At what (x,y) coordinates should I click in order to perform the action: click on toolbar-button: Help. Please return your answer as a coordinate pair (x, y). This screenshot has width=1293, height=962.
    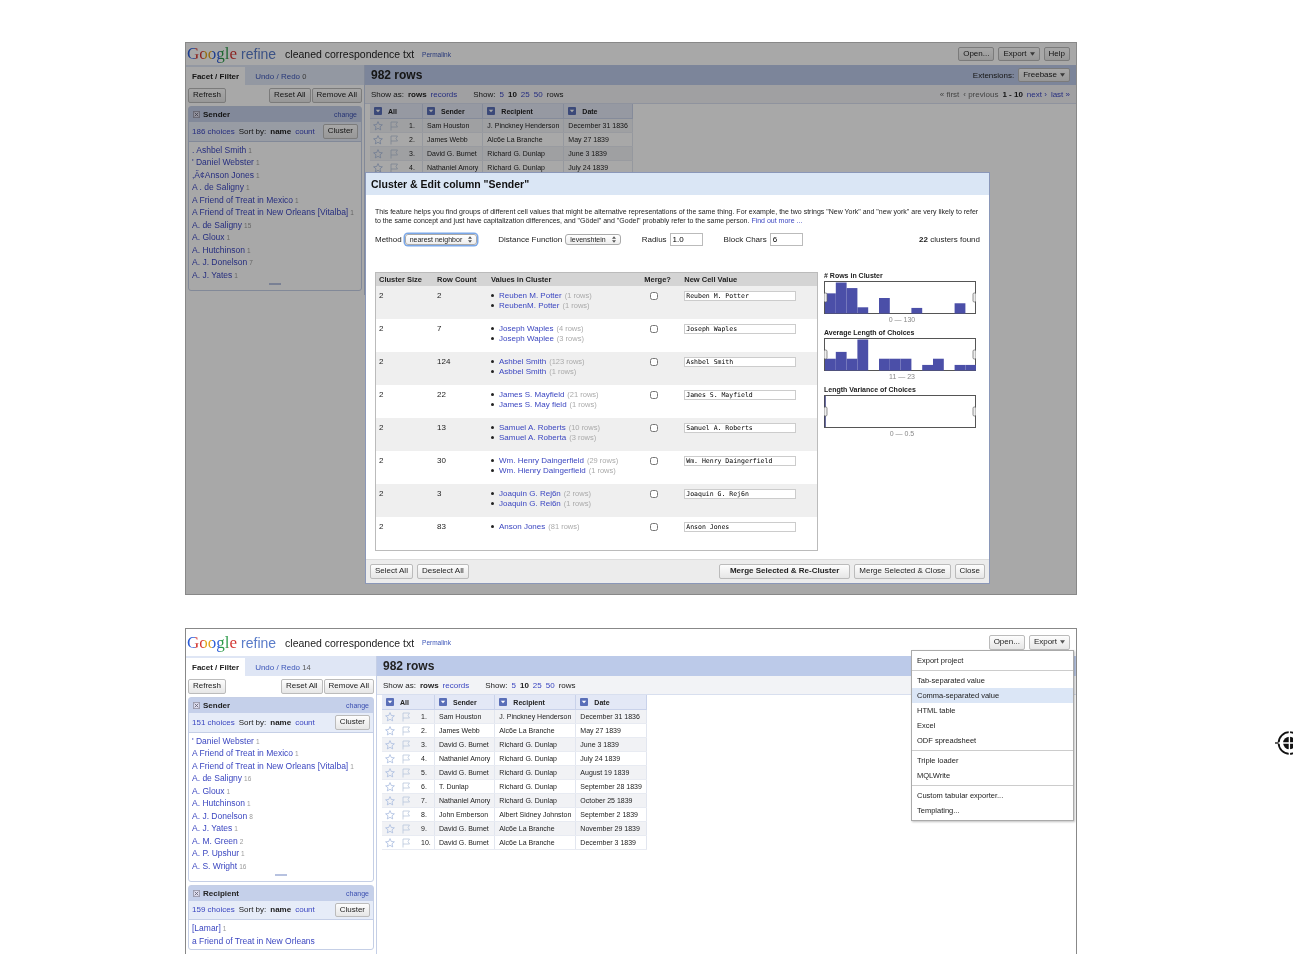
    Looking at the image, I should click on (1056, 54).